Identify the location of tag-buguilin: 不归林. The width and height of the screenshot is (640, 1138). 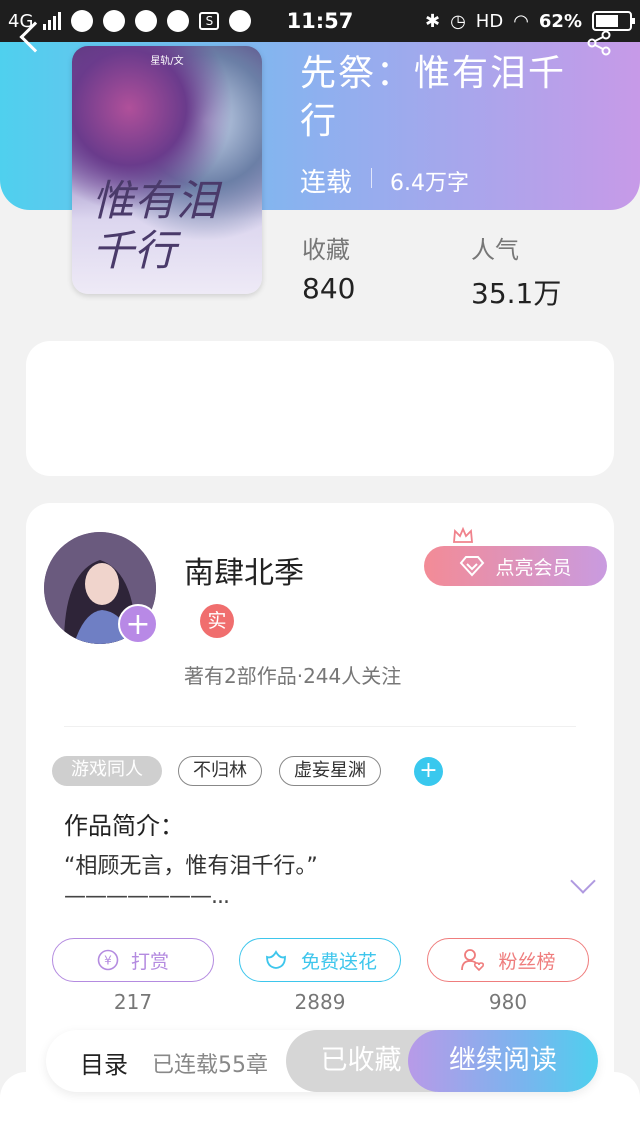
(220, 771).